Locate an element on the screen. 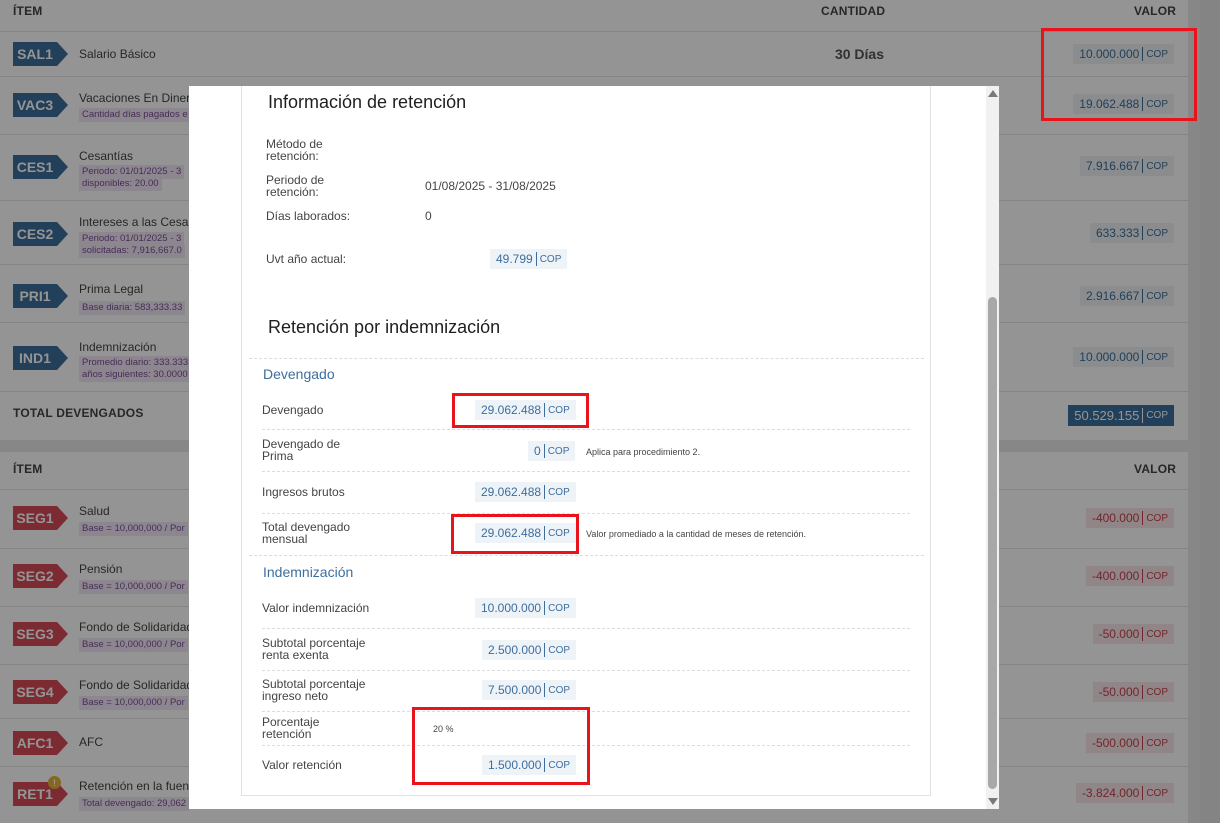  dev-prima-amount: 0 COP is located at coordinates (552, 451).